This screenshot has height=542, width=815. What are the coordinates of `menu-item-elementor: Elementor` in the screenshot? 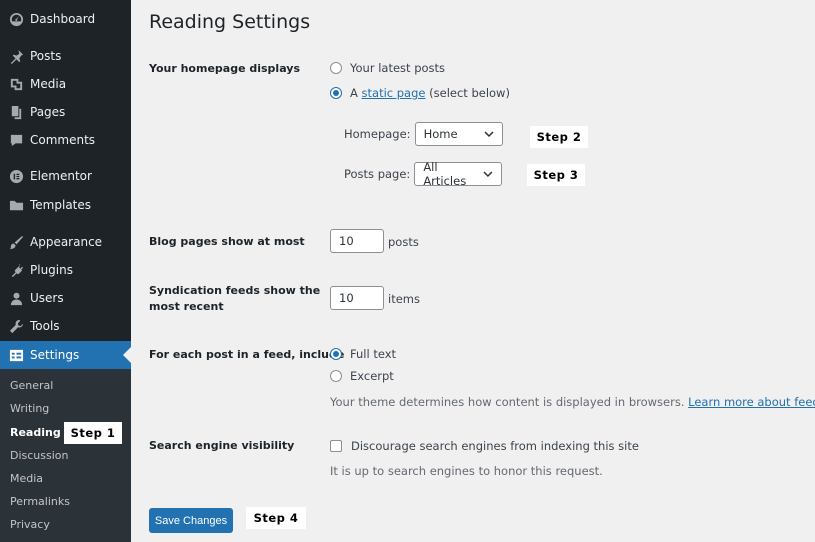 It's located at (65, 176).